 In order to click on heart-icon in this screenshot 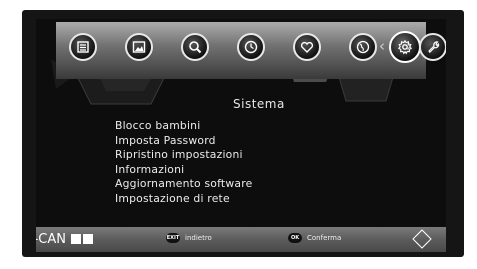, I will do `click(307, 47)`.